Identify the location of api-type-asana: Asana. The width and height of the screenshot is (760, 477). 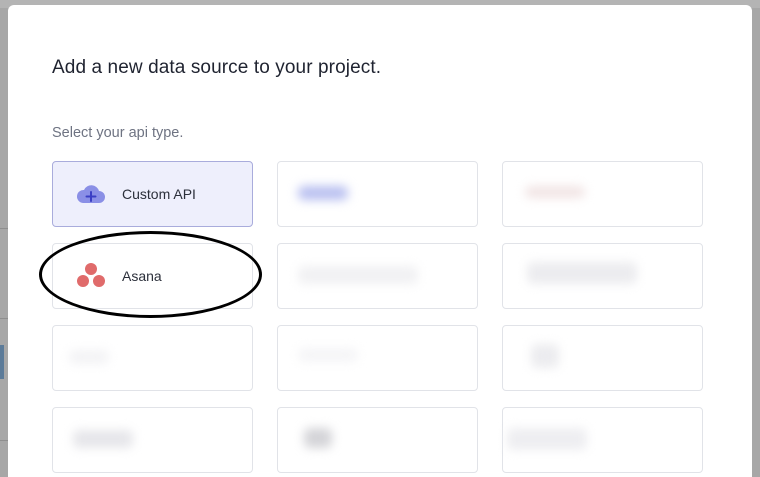
(152, 276).